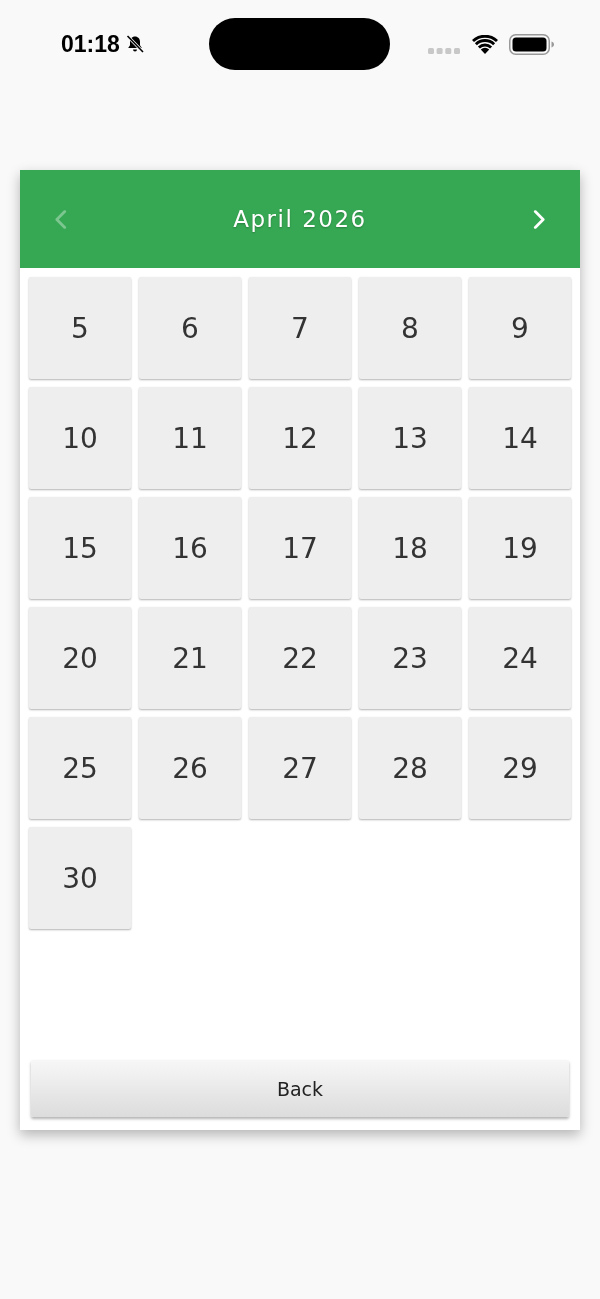 This screenshot has width=600, height=1299. What do you see at coordinates (190, 548) in the screenshot?
I see `day-button: 16` at bounding box center [190, 548].